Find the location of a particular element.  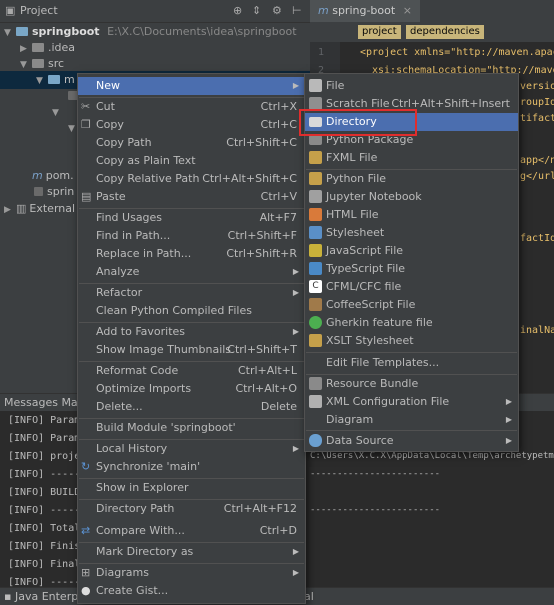

menu-item-copy-path: Copy Path Ctrl+Shift+C is located at coordinates (191, 143).